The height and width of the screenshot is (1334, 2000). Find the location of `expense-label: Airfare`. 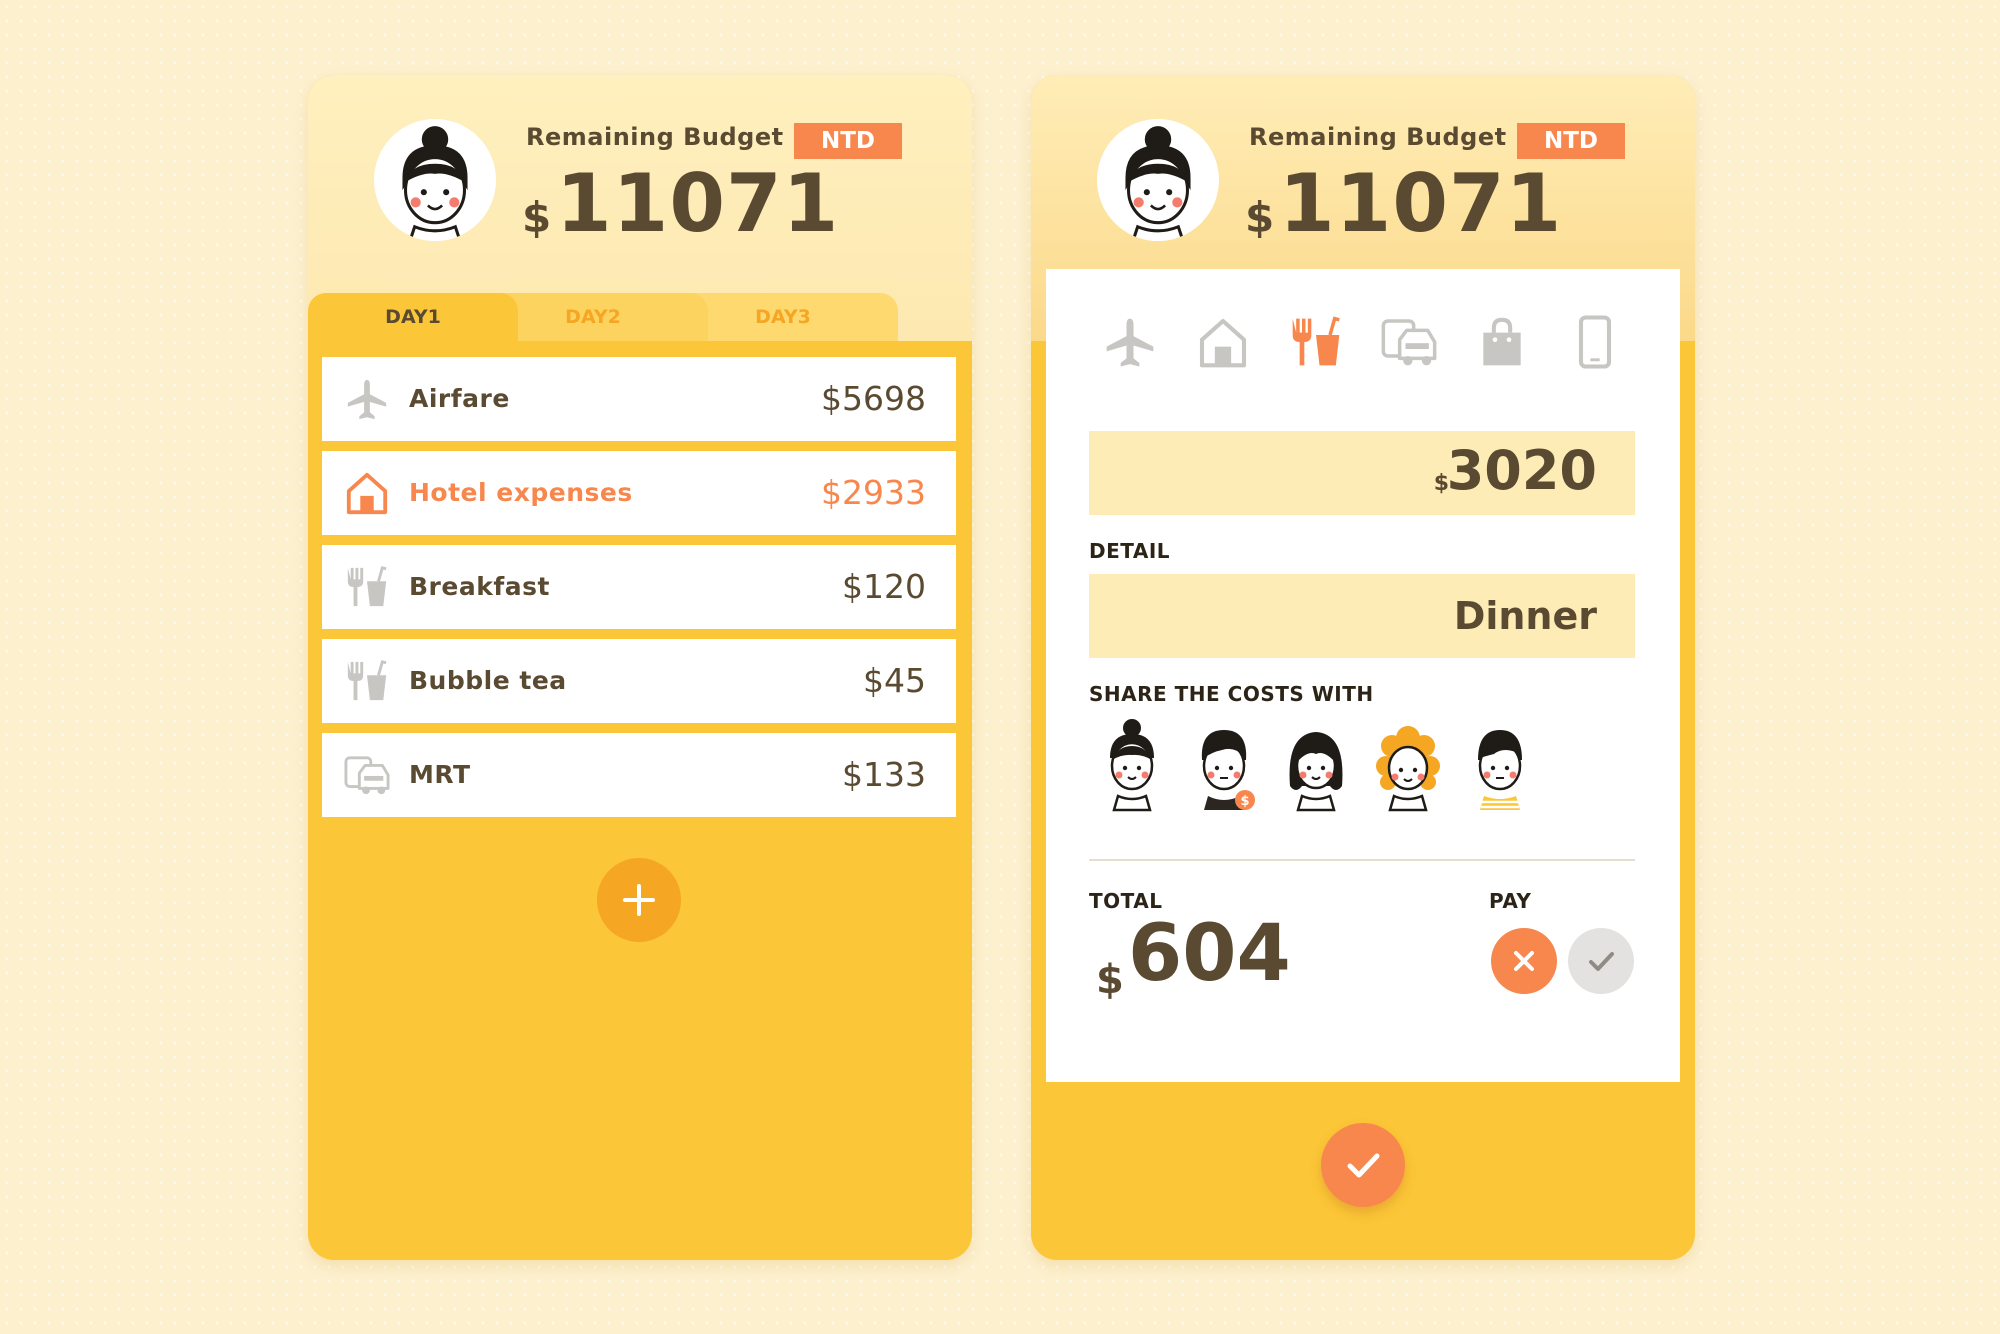

expense-label: Airfare is located at coordinates (459, 398).